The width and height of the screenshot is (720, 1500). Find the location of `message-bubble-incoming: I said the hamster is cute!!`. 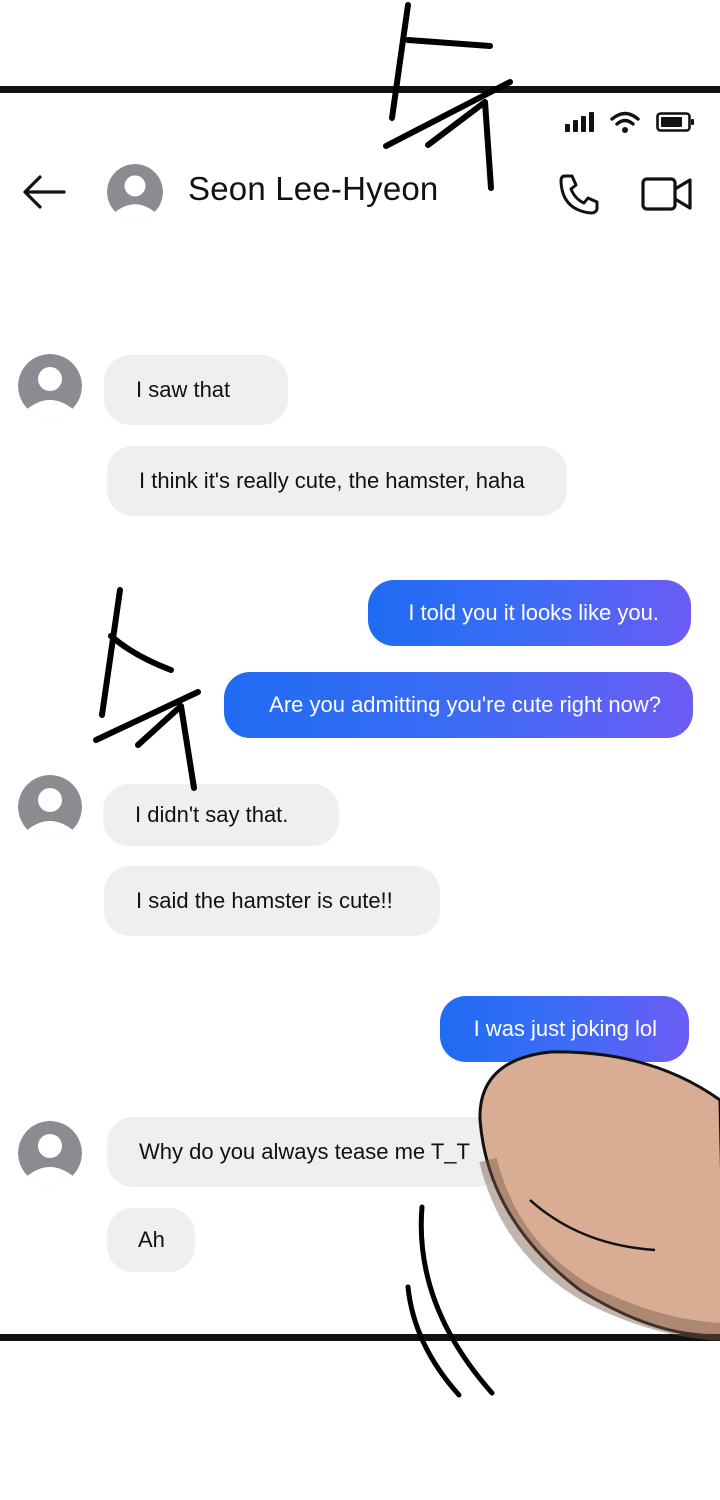

message-bubble-incoming: I said the hamster is cute!! is located at coordinates (272, 901).